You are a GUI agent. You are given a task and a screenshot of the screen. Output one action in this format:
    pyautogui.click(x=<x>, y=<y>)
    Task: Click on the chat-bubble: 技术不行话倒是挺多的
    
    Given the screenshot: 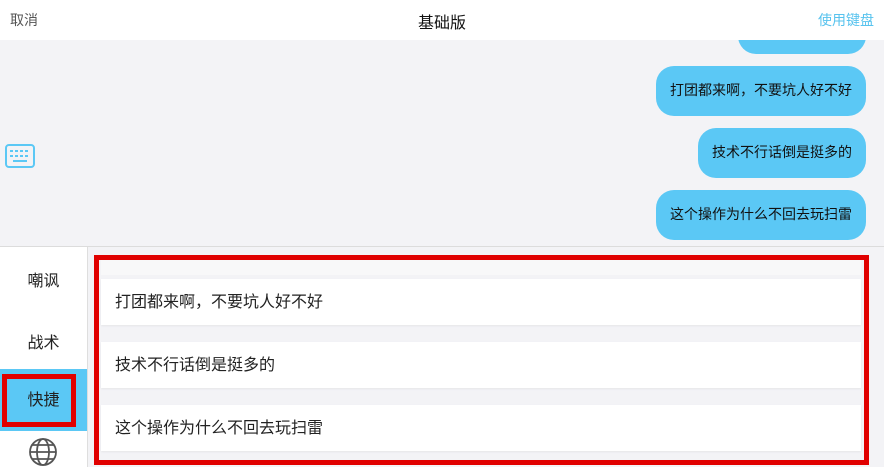 What is the action you would take?
    pyautogui.click(x=782, y=153)
    